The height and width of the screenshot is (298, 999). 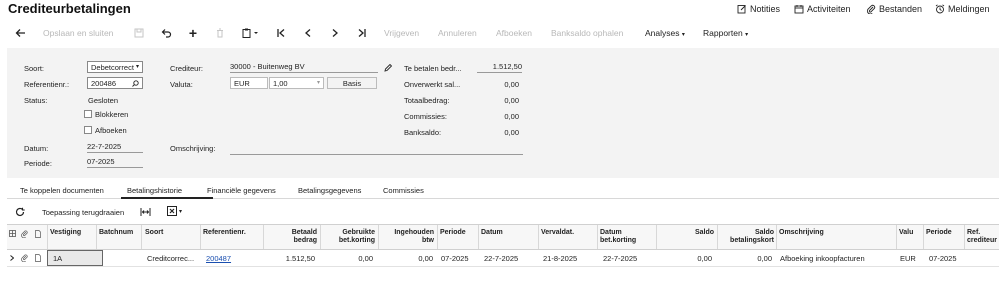 What do you see at coordinates (982, 237) in the screenshot?
I see `col-creditor-ref: Ref. crediteur` at bounding box center [982, 237].